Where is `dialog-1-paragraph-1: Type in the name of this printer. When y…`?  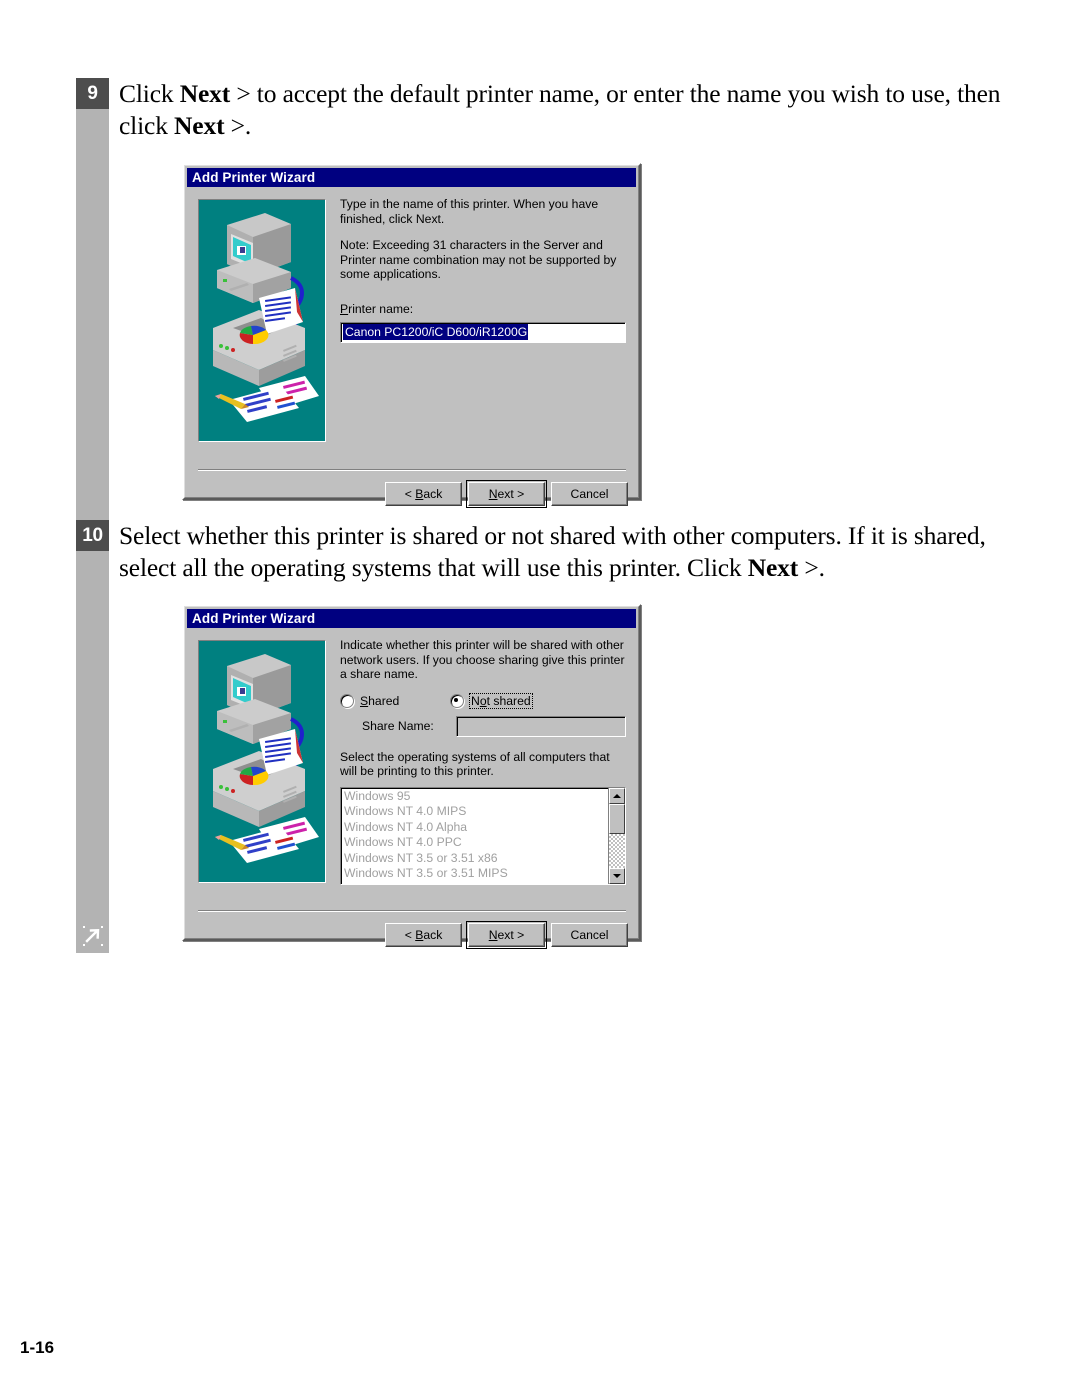 dialog-1-paragraph-1: Type in the name of this printer. When y… is located at coordinates (469, 211).